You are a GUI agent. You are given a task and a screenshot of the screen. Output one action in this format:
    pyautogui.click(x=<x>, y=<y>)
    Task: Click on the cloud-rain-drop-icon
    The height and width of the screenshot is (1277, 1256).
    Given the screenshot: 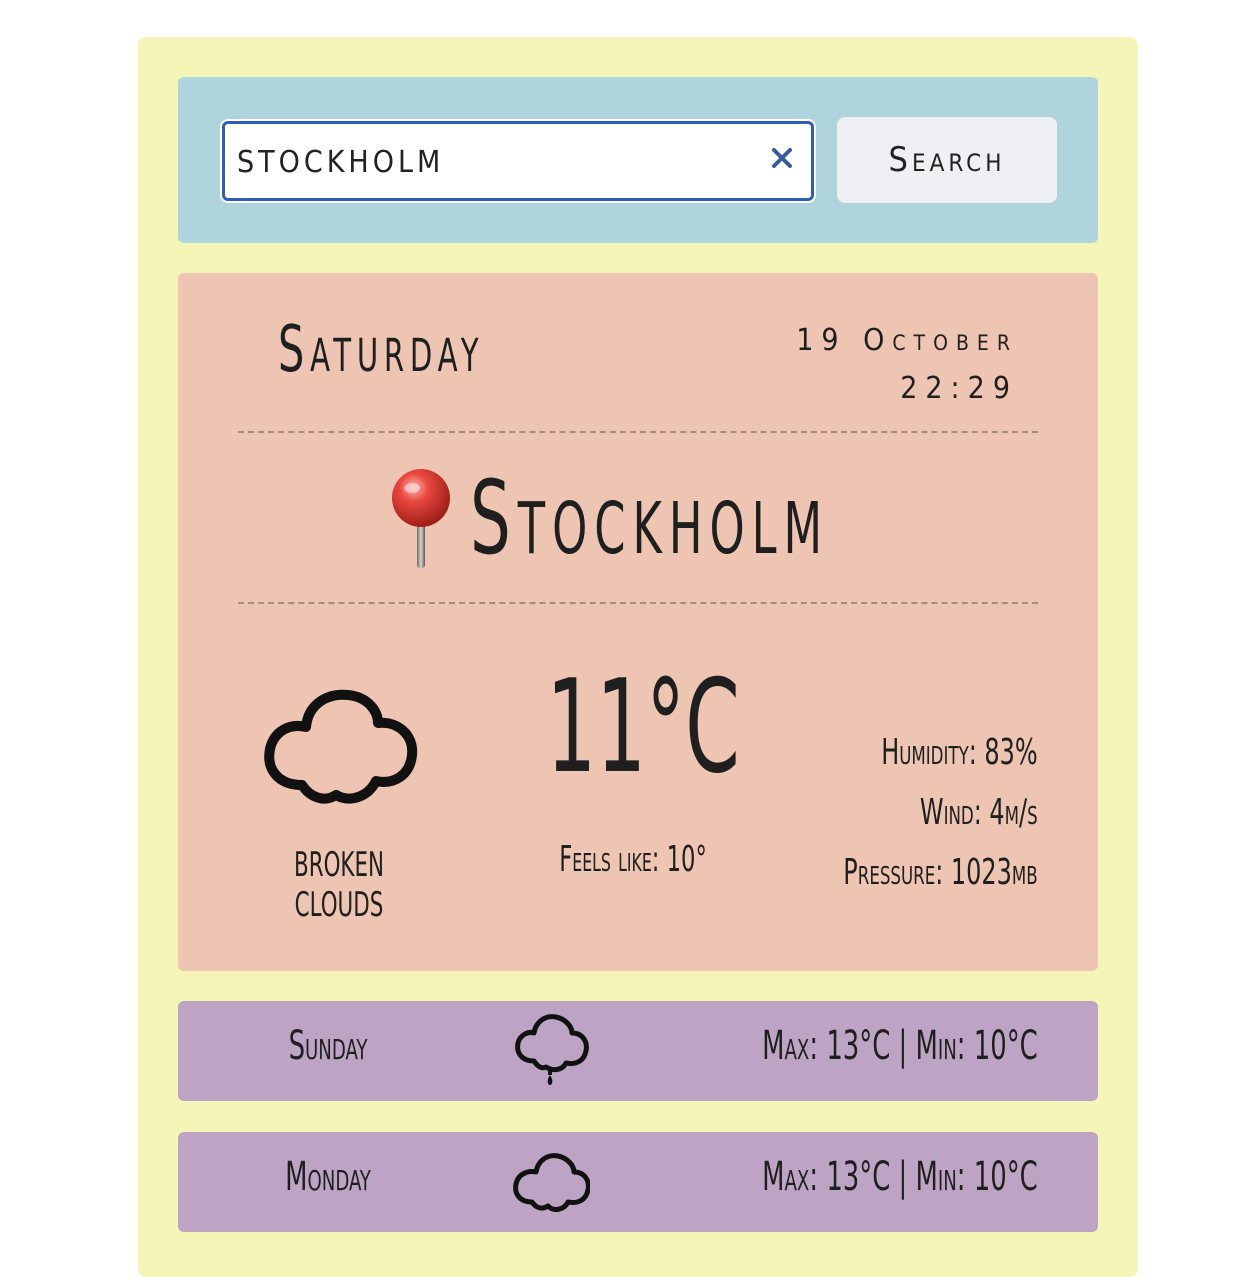 What is the action you would take?
    pyautogui.click(x=552, y=1049)
    